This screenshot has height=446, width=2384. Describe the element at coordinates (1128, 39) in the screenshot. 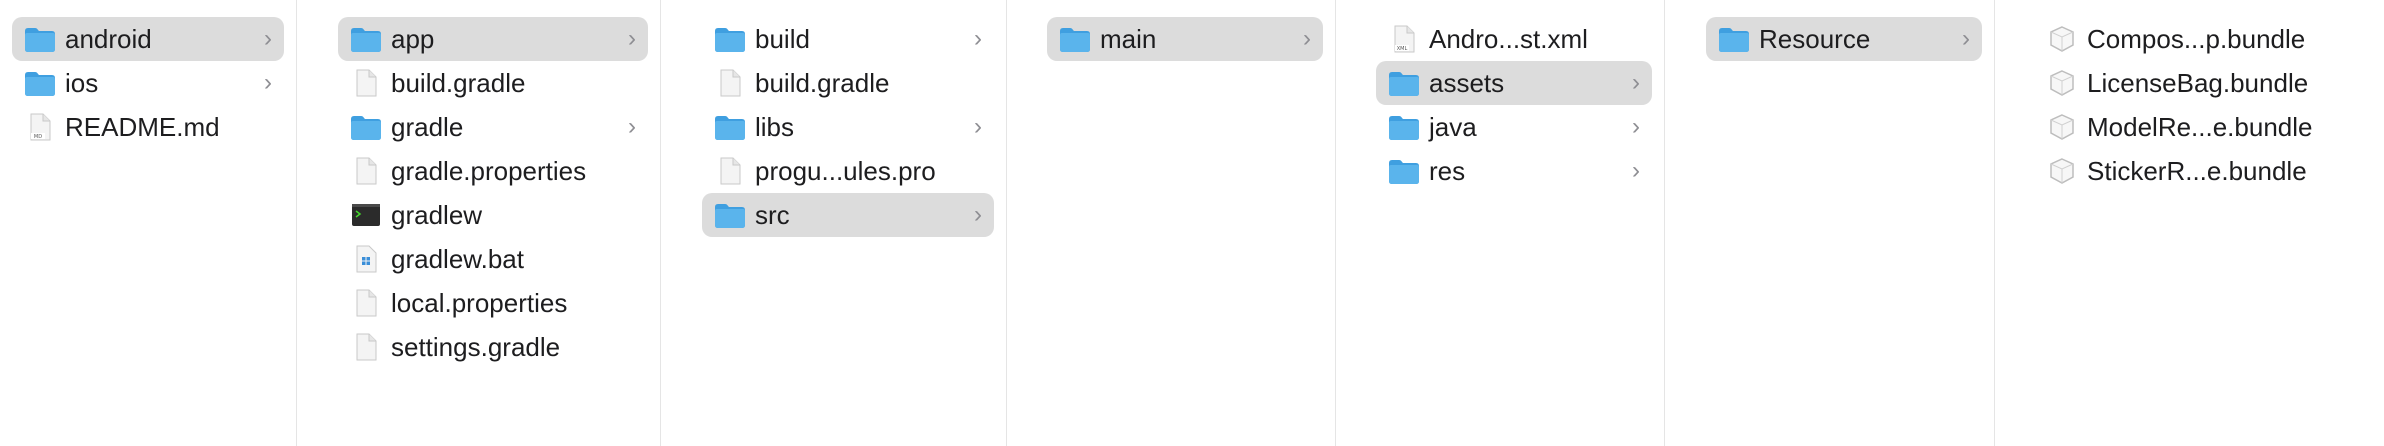

I see `item-name: main` at that location.